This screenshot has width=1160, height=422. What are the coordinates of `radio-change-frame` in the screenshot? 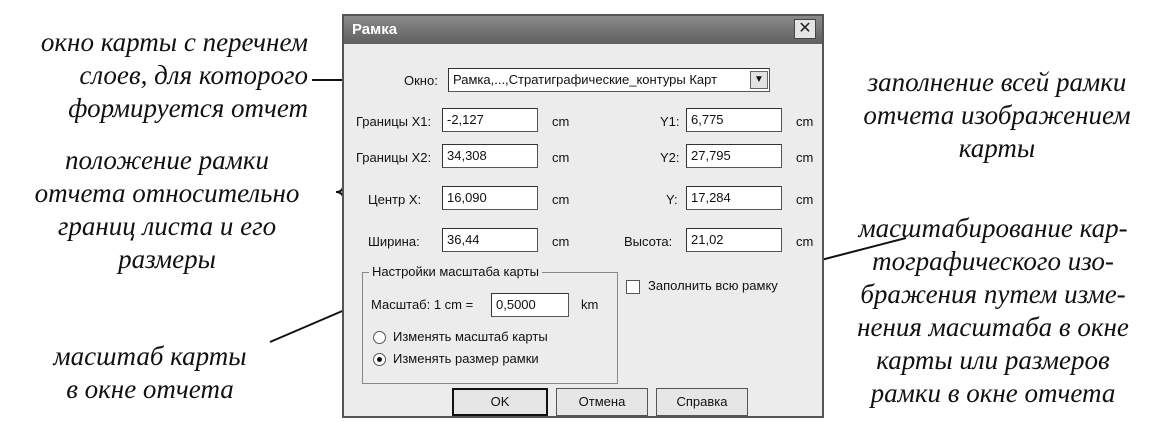 It's located at (379, 359).